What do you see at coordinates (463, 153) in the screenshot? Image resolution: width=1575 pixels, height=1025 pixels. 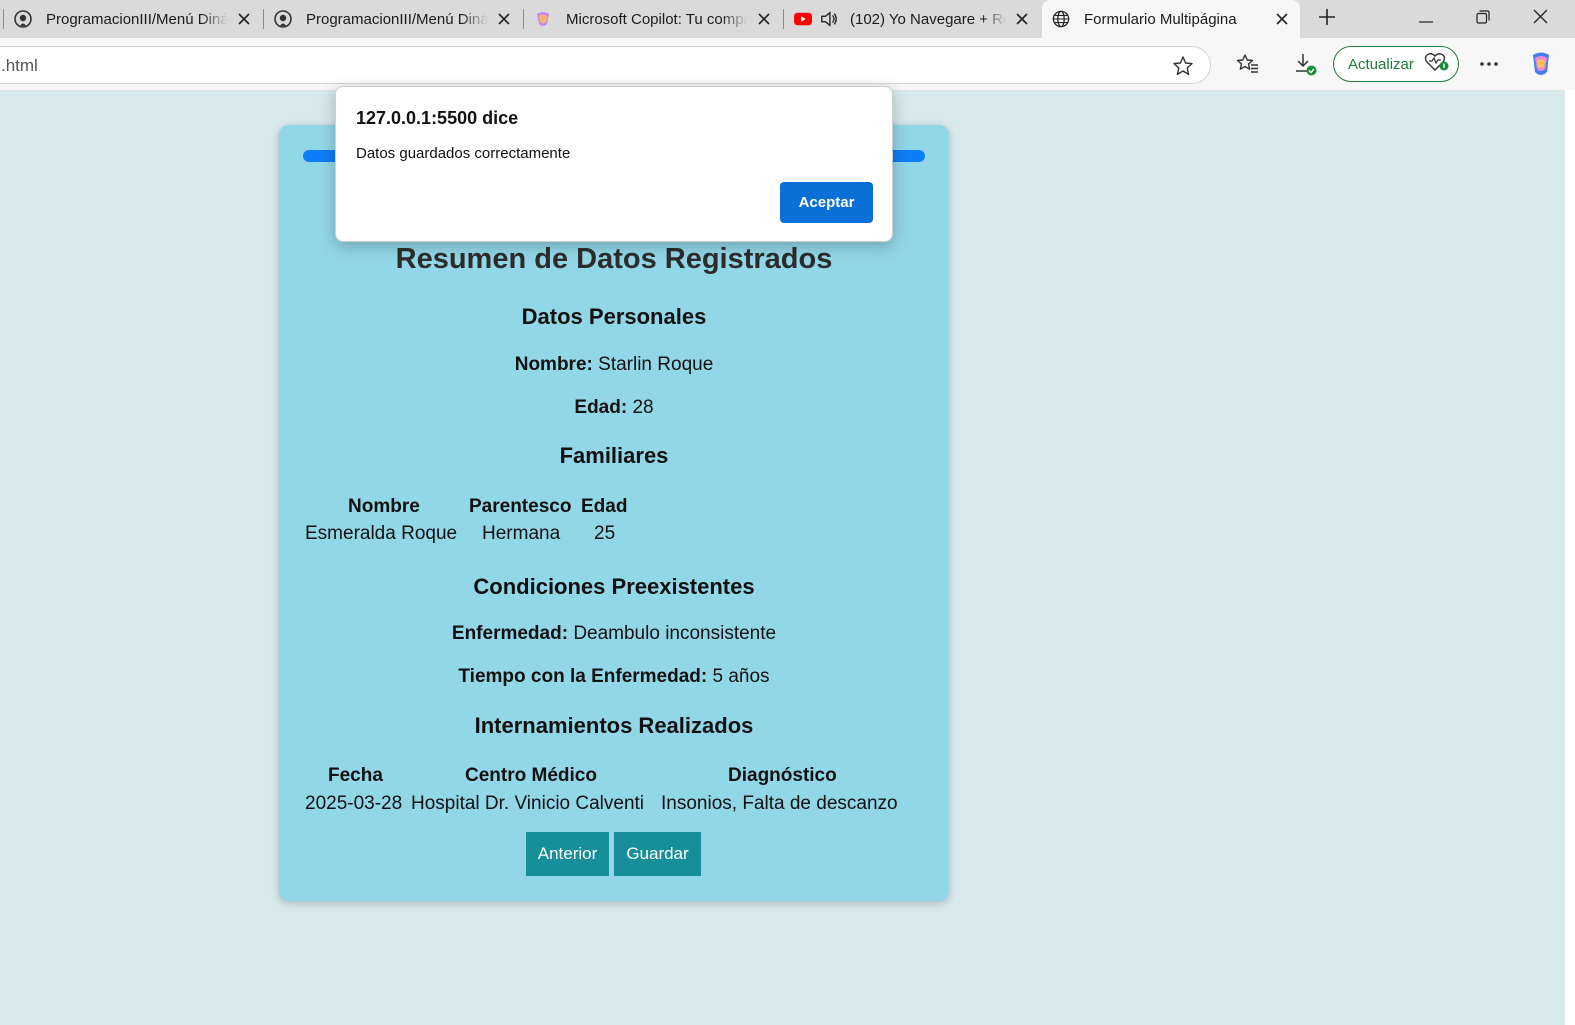 I see `dialog-message: Datos guardados correctamente` at bounding box center [463, 153].